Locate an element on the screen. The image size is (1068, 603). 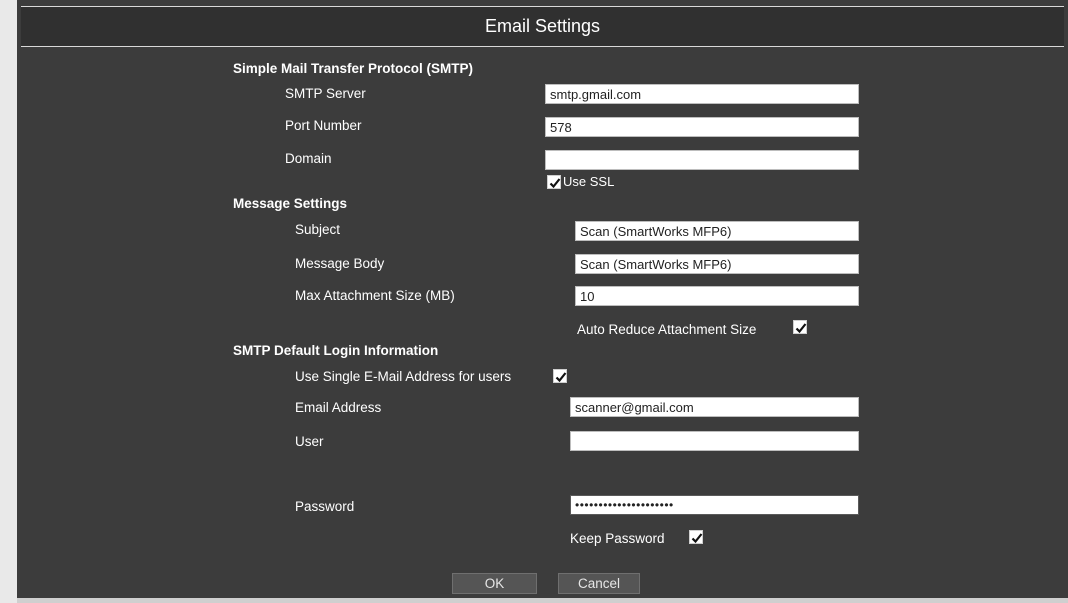
smtp-server-input is located at coordinates (702, 94).